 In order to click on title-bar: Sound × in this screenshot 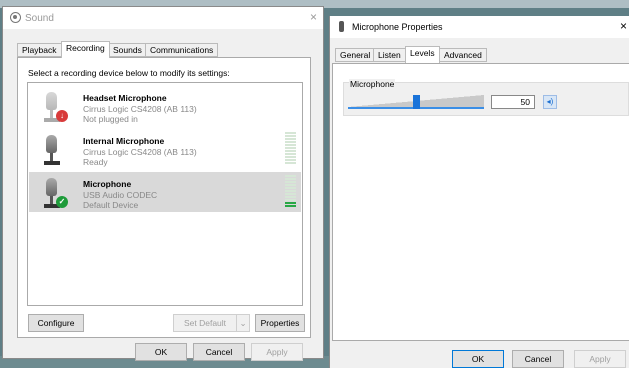, I will do `click(163, 18)`.